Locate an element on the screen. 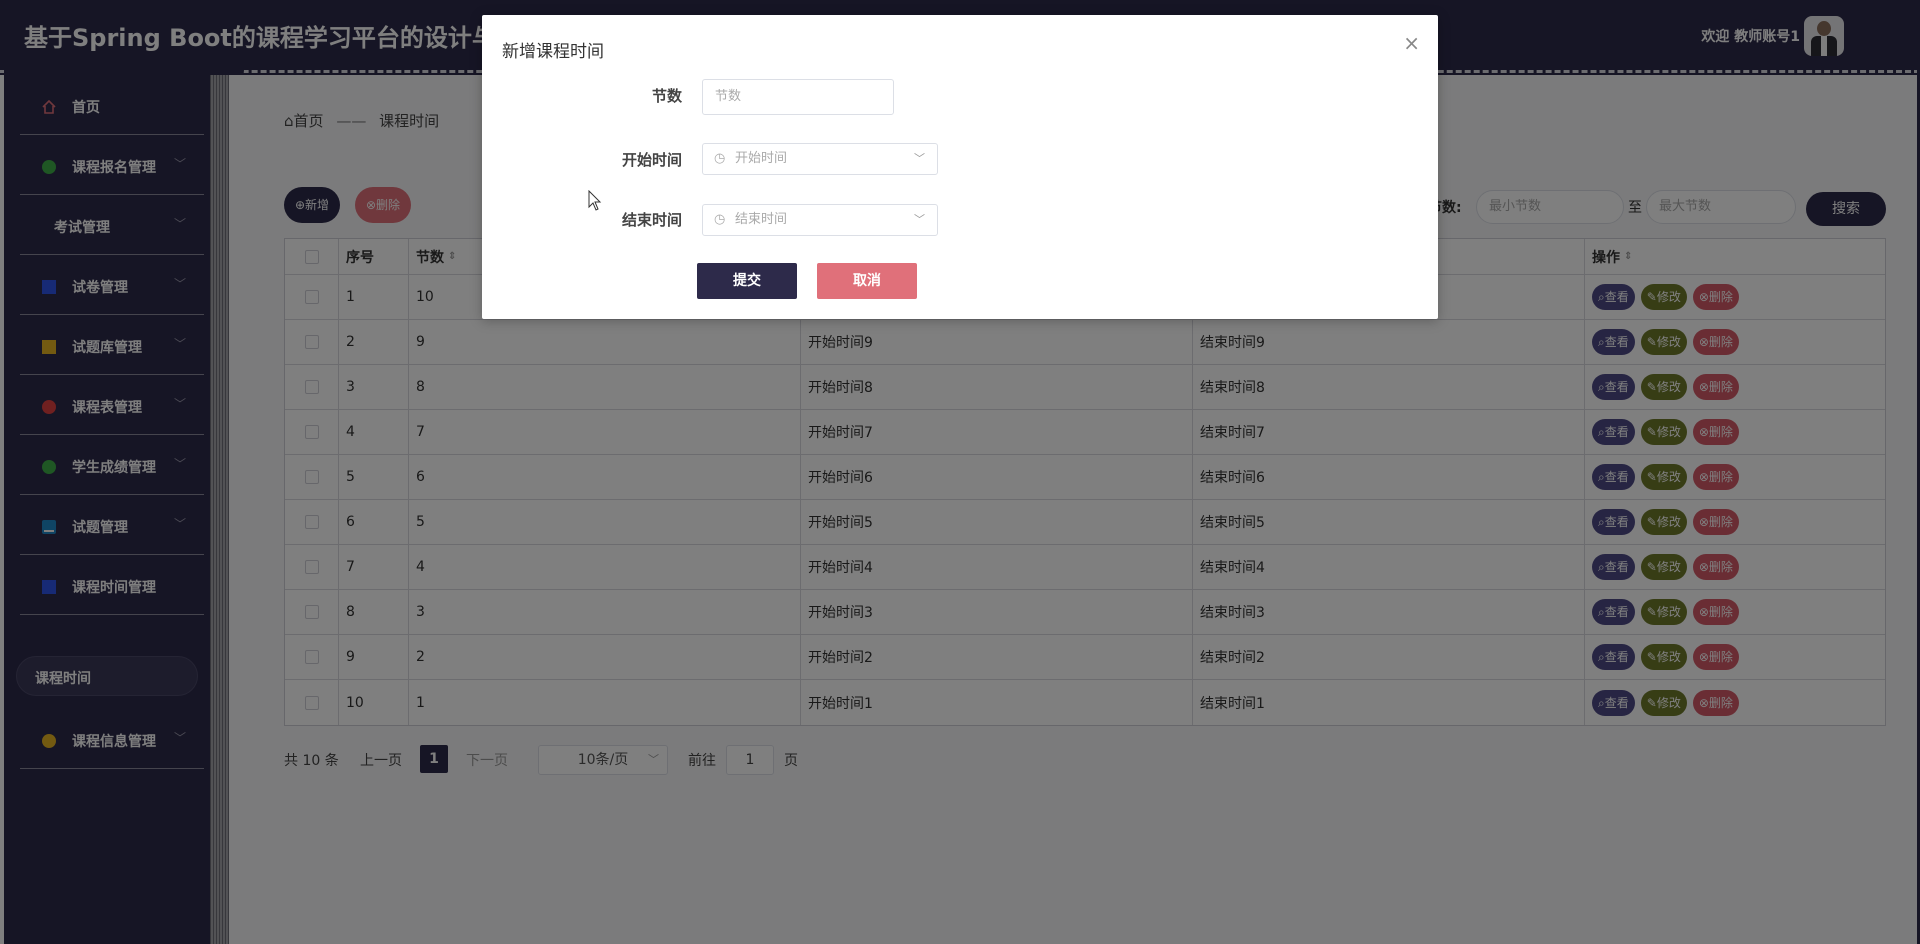  count-input: 节数 is located at coordinates (798, 97).